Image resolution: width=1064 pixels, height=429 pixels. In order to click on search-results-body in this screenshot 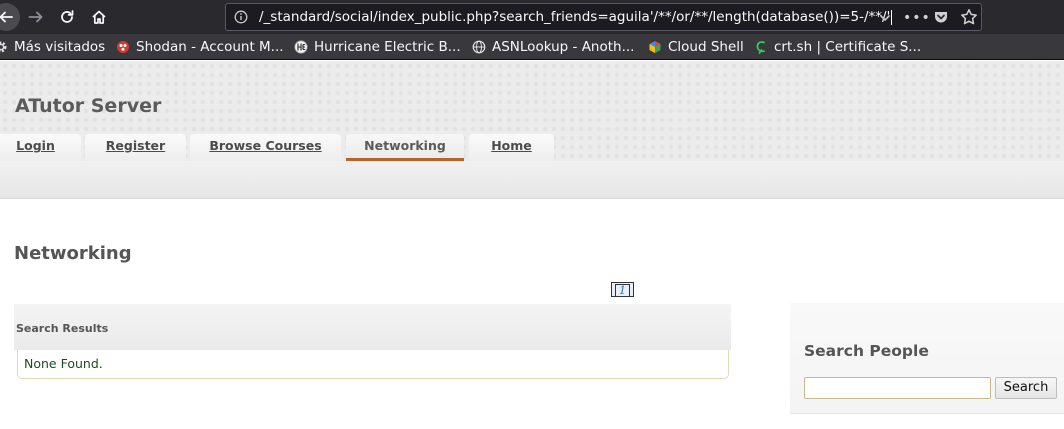, I will do `click(373, 364)`.